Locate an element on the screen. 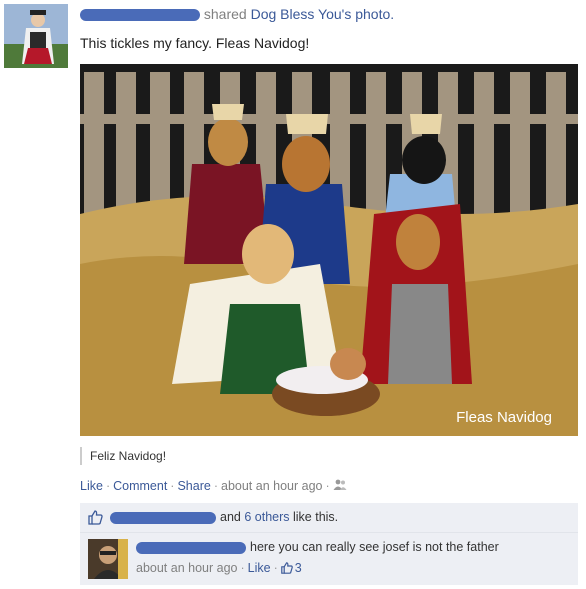  avatar-image is located at coordinates (36, 36).